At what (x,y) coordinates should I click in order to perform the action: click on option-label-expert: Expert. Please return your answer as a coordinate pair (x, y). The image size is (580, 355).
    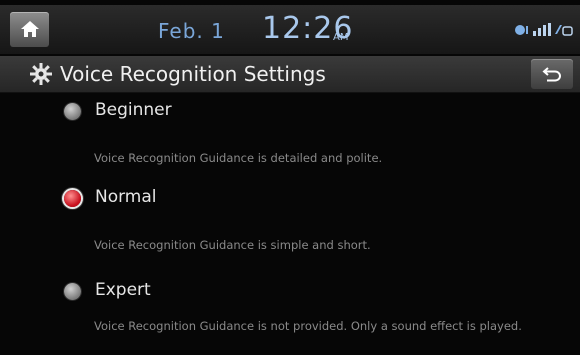
    Looking at the image, I should click on (123, 290).